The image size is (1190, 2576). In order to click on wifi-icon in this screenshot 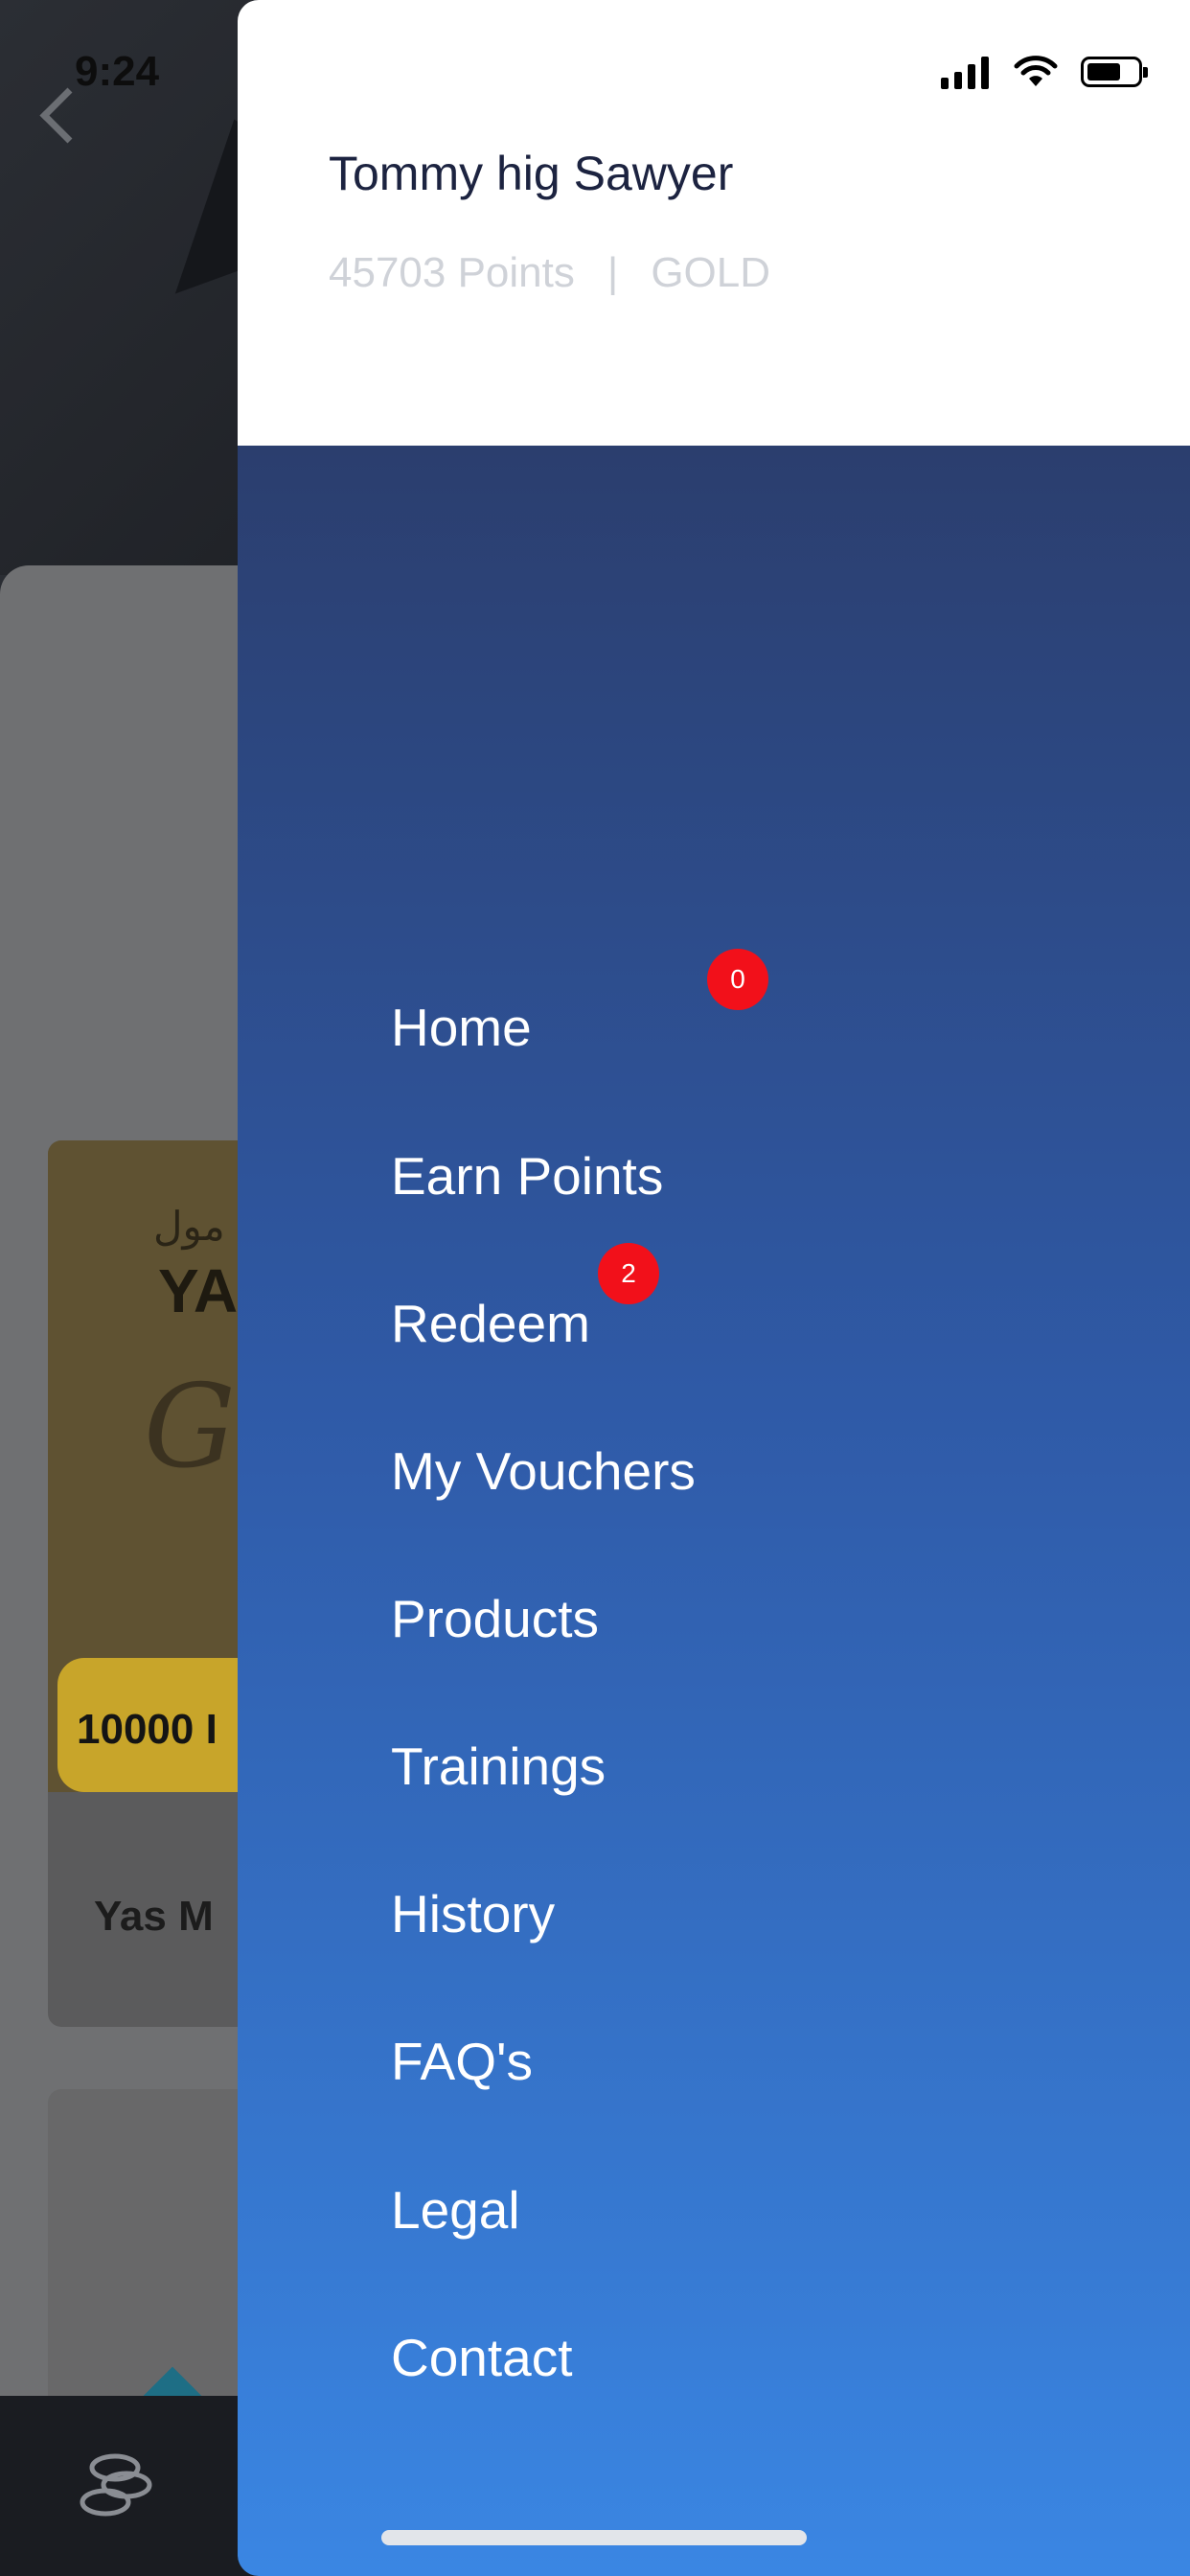, I will do `click(1036, 71)`.